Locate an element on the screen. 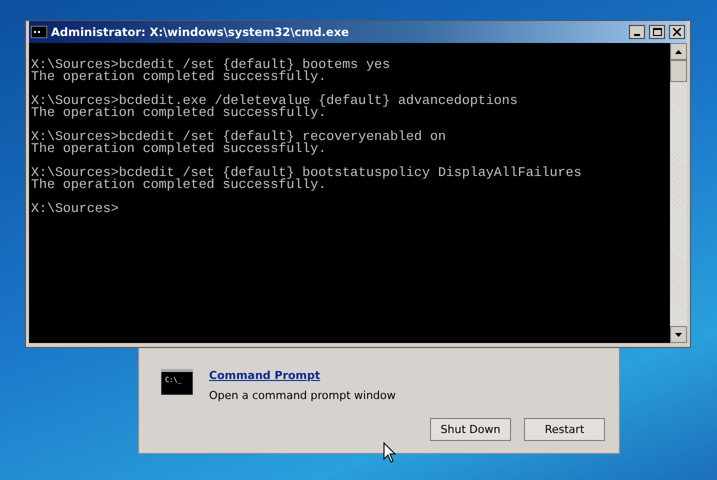  option-description: Open a command prompt window is located at coordinates (302, 395).